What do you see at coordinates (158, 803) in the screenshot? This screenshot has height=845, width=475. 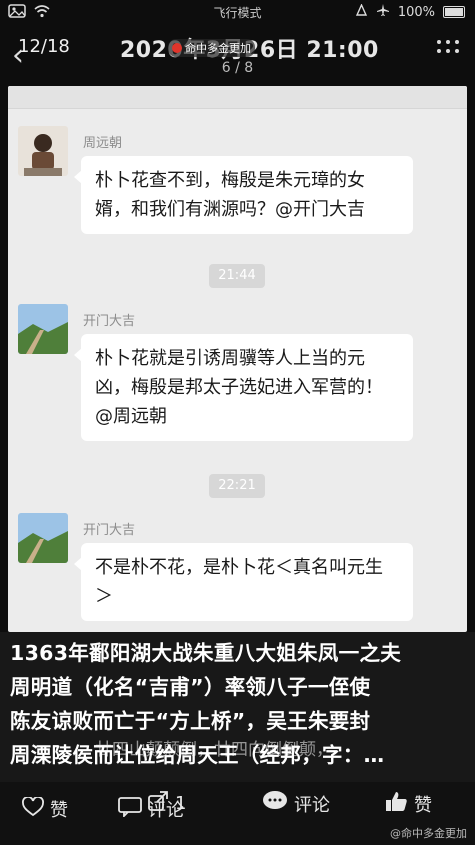 I see `share-icon` at bounding box center [158, 803].